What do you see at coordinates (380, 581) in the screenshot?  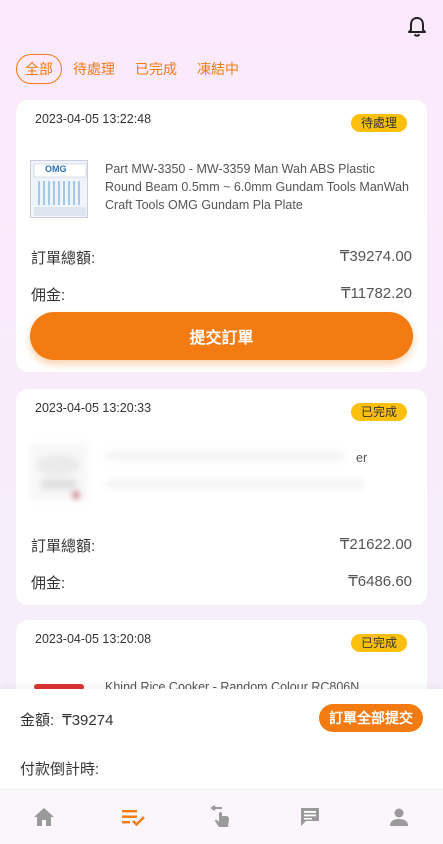 I see `commission-value: ₸6486.60` at bounding box center [380, 581].